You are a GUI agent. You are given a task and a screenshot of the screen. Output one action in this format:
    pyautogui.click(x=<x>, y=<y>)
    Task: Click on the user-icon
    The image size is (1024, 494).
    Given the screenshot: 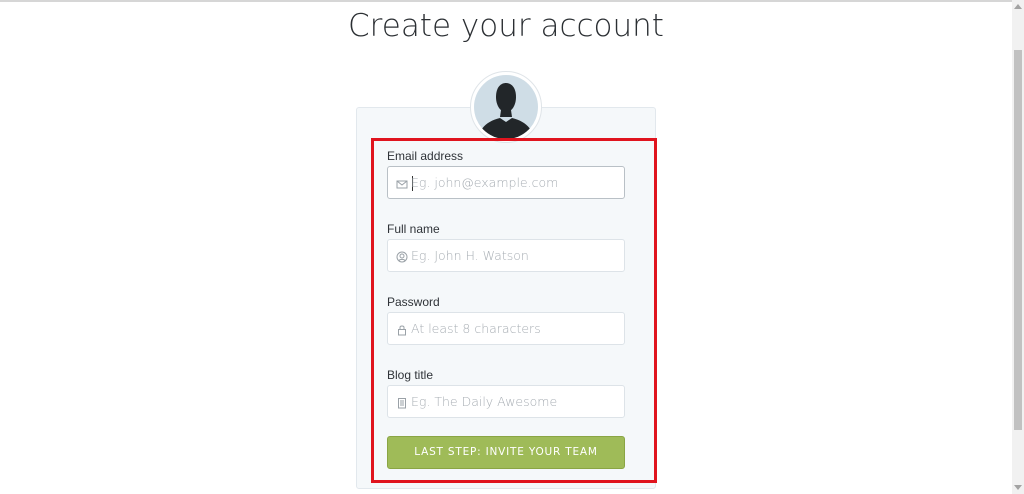 What is the action you would take?
    pyautogui.click(x=402, y=256)
    